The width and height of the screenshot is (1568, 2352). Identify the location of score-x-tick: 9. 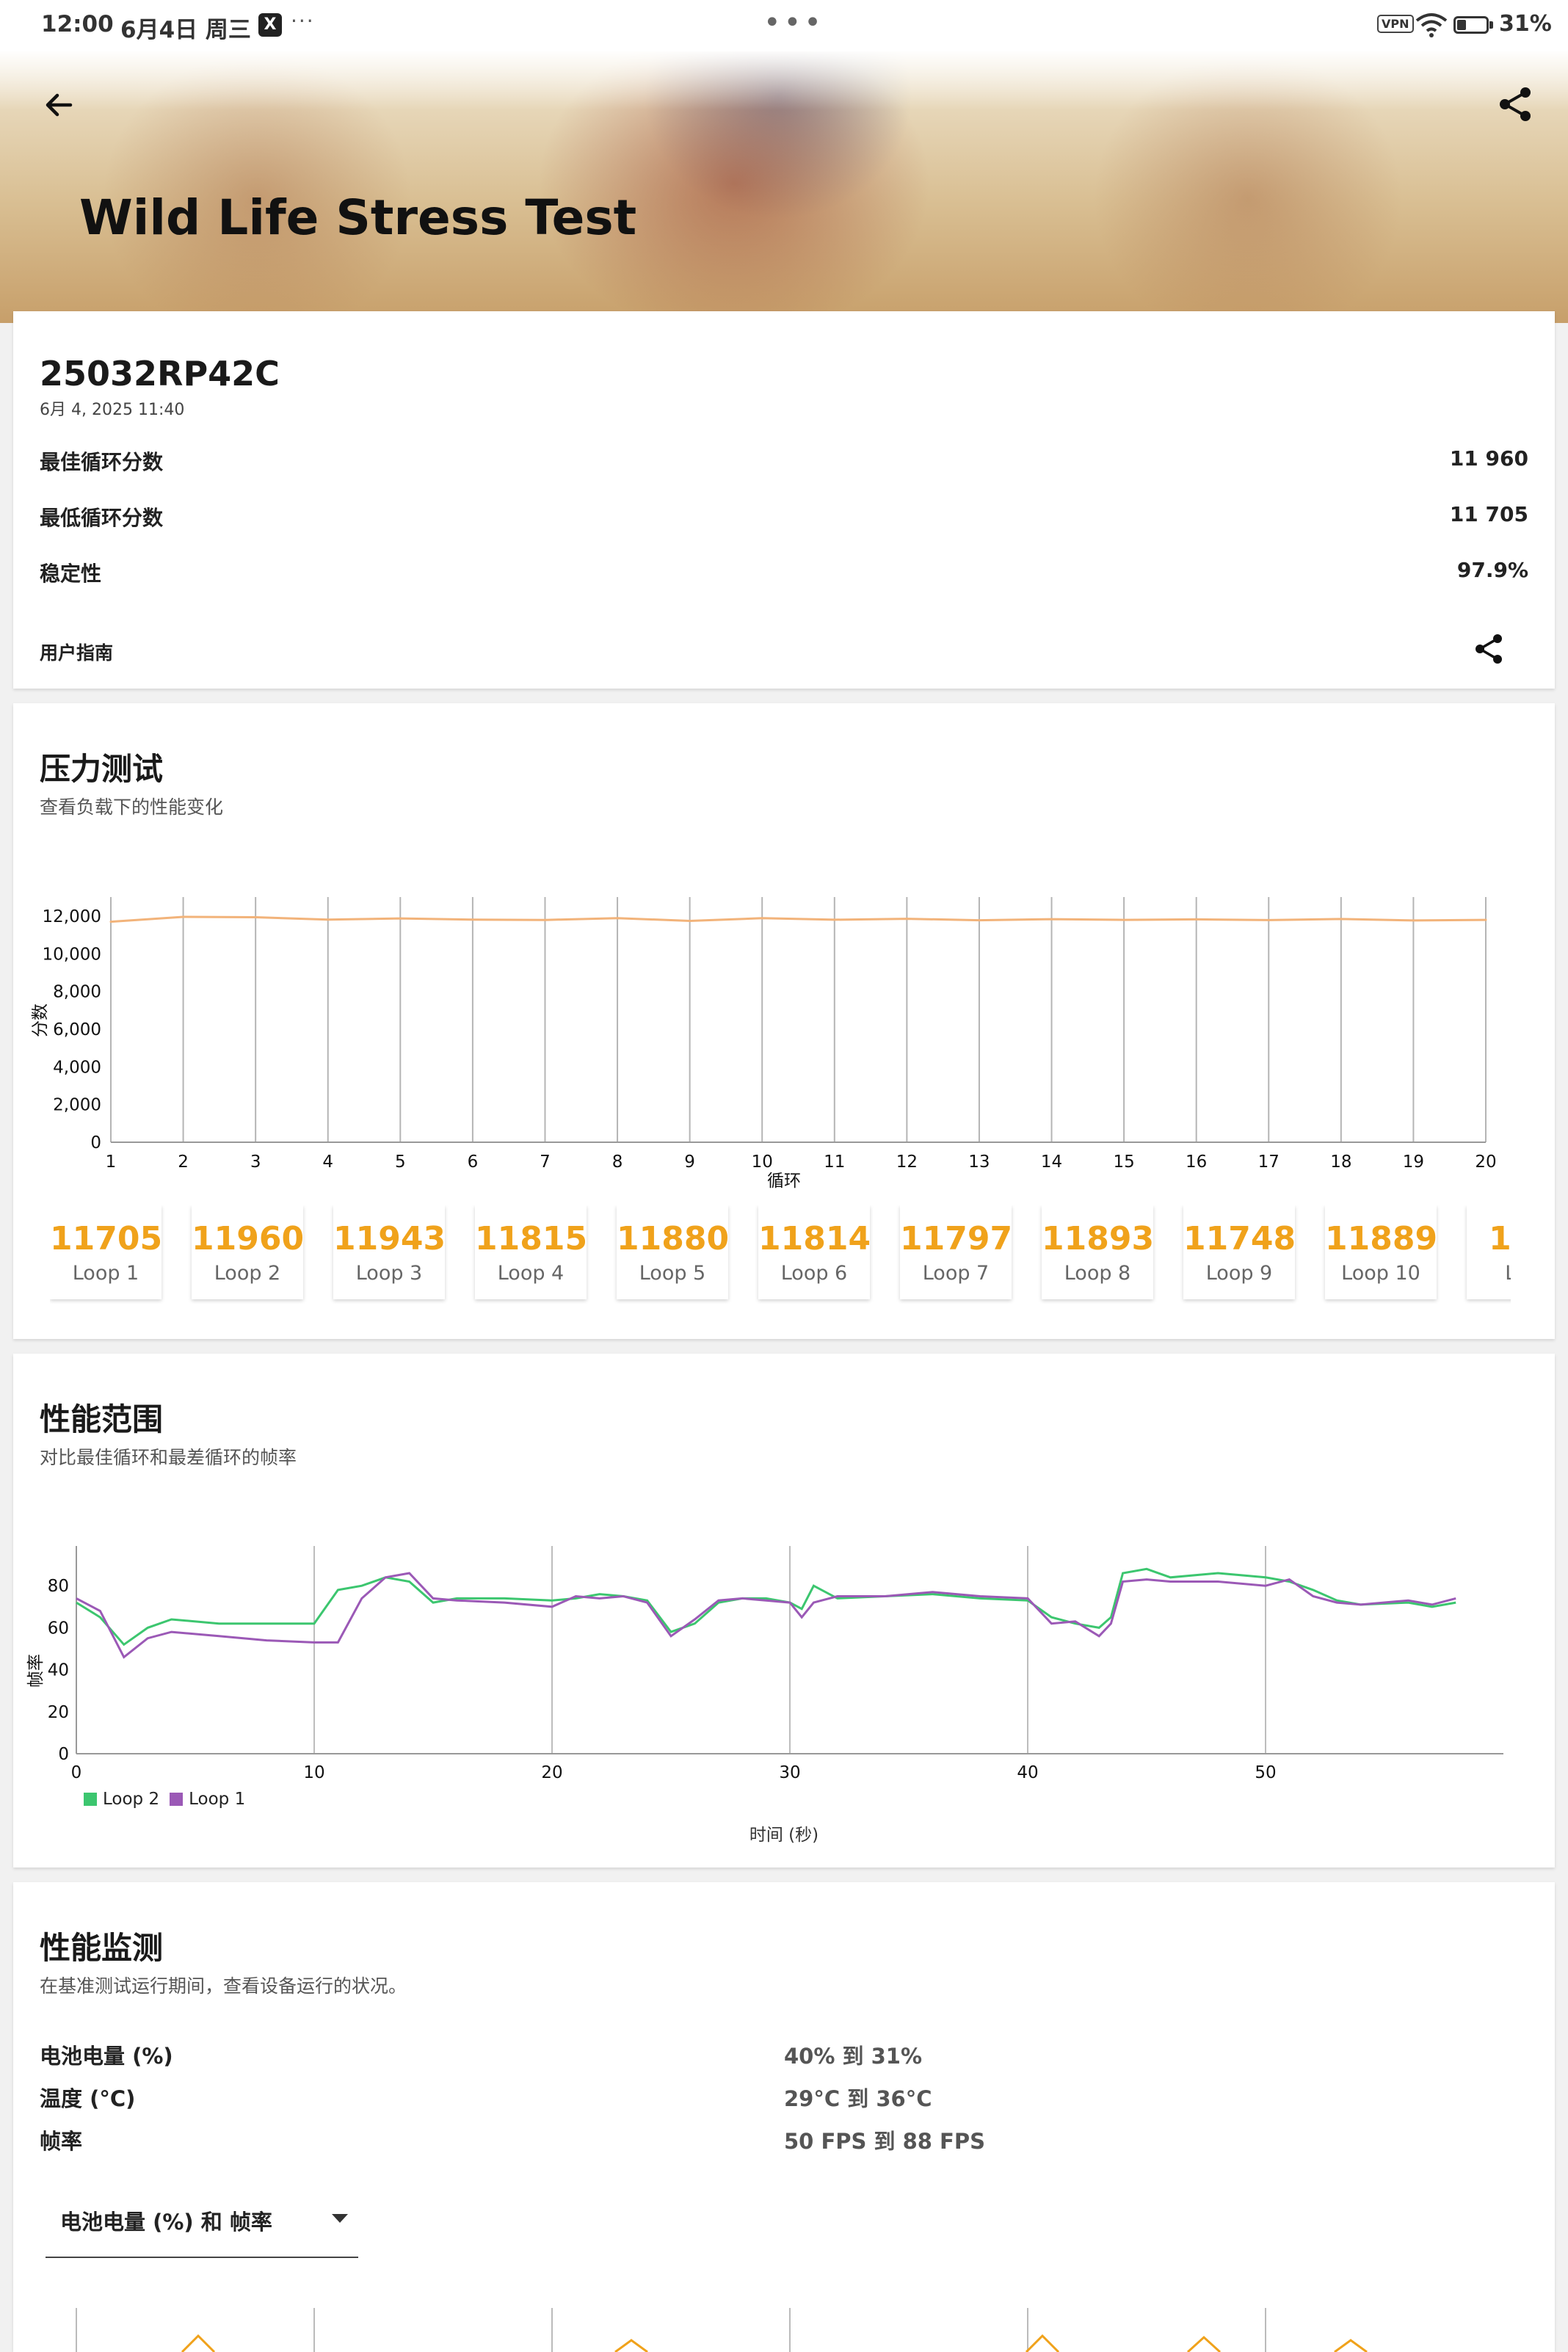
(689, 1162).